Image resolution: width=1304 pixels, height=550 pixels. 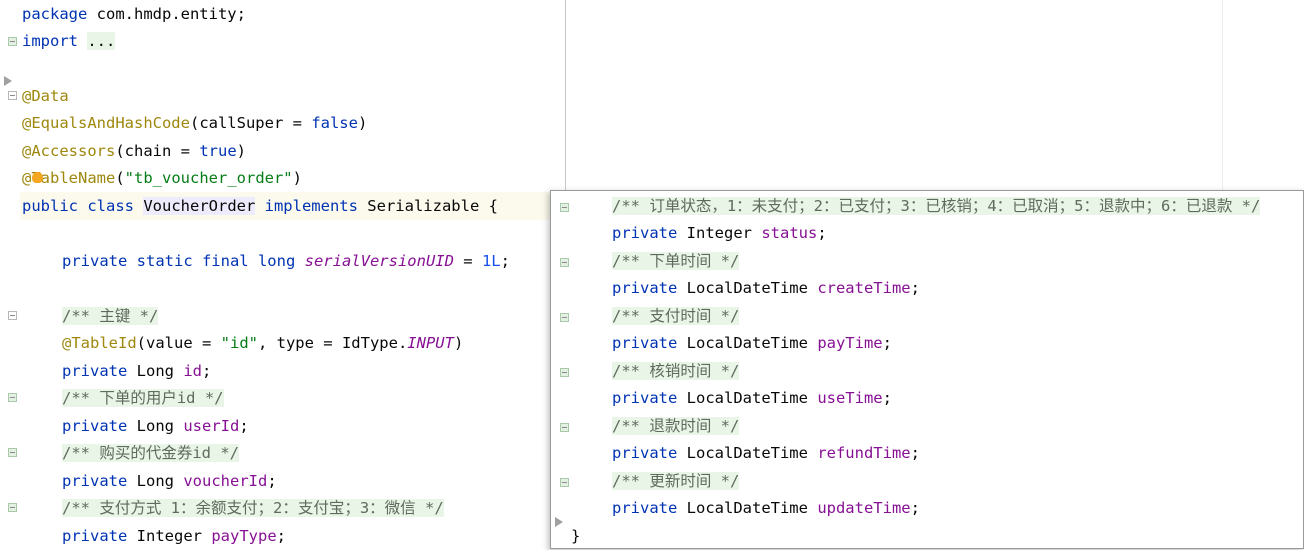 What do you see at coordinates (430, 343) in the screenshot?
I see `enum-constant: INPUT` at bounding box center [430, 343].